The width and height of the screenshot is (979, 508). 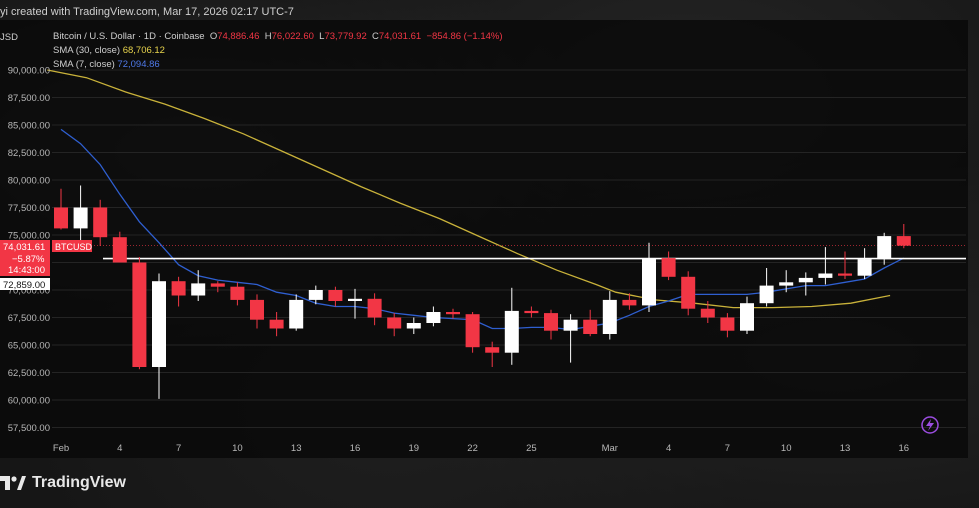 I want to click on pct-badge: −5.87%, so click(x=28, y=259).